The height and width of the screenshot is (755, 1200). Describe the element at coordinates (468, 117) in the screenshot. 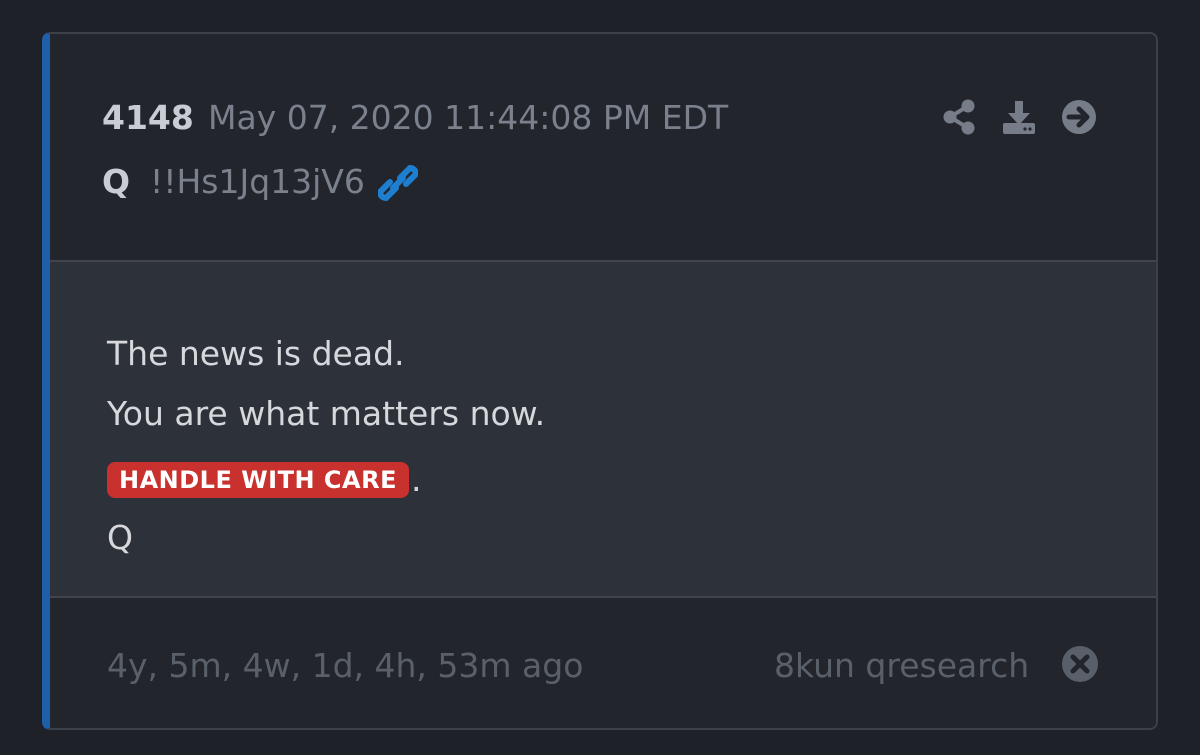

I see `post-date: May 07, 2020 11:44:08 PM EDT` at that location.